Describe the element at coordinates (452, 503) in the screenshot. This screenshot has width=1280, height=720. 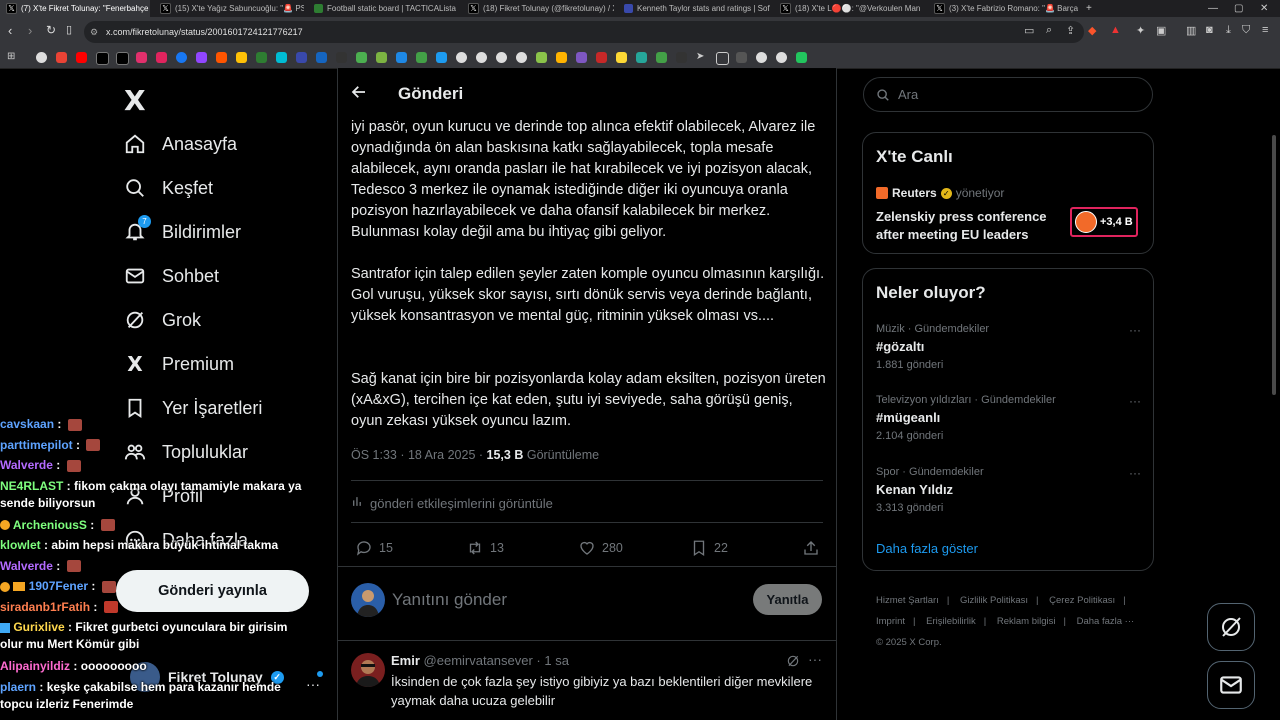
I see `view-interactions-link: gönderi etkileşimlerini görüntüle` at that location.